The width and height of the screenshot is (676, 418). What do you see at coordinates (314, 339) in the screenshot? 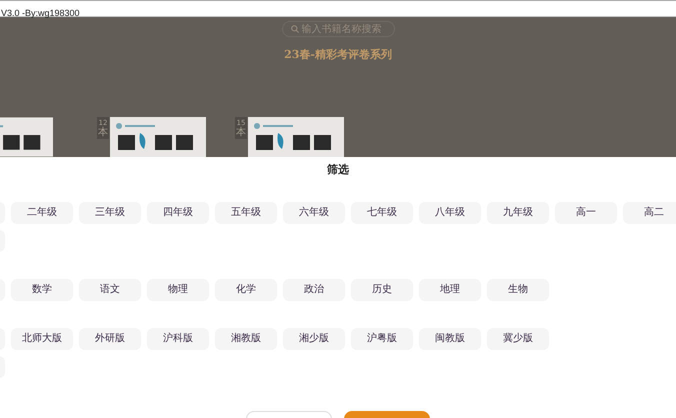
I see `filter-chip: 湘少版` at bounding box center [314, 339].